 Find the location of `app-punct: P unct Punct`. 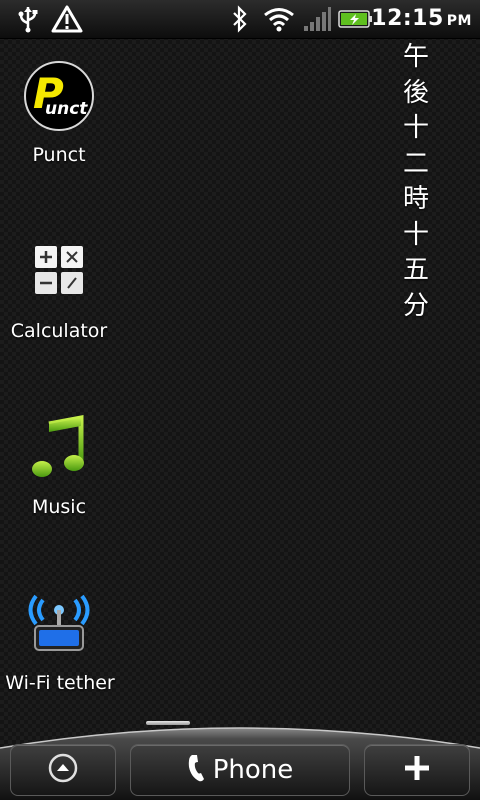

app-punct: P unct Punct is located at coordinates (59, 113).